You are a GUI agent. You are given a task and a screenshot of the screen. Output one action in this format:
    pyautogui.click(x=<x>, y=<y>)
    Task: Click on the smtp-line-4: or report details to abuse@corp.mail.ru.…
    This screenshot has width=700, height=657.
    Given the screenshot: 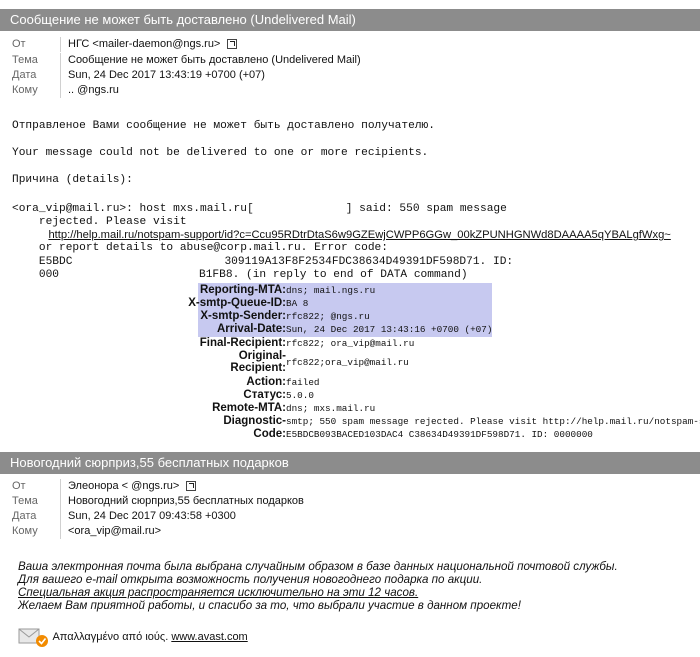 What is the action you would take?
    pyautogui.click(x=200, y=248)
    